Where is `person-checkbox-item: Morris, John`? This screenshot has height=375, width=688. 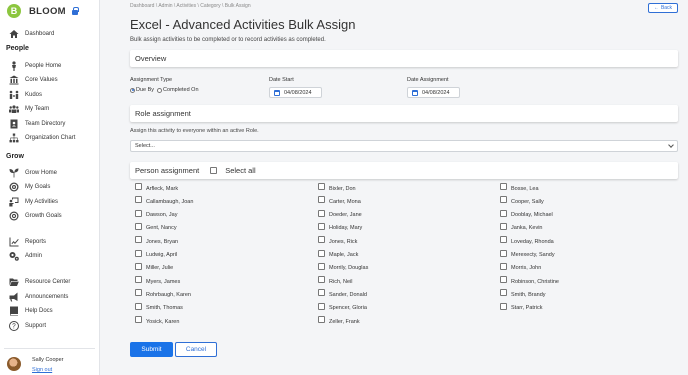
person-checkbox-item: Morris, John is located at coordinates (520, 266).